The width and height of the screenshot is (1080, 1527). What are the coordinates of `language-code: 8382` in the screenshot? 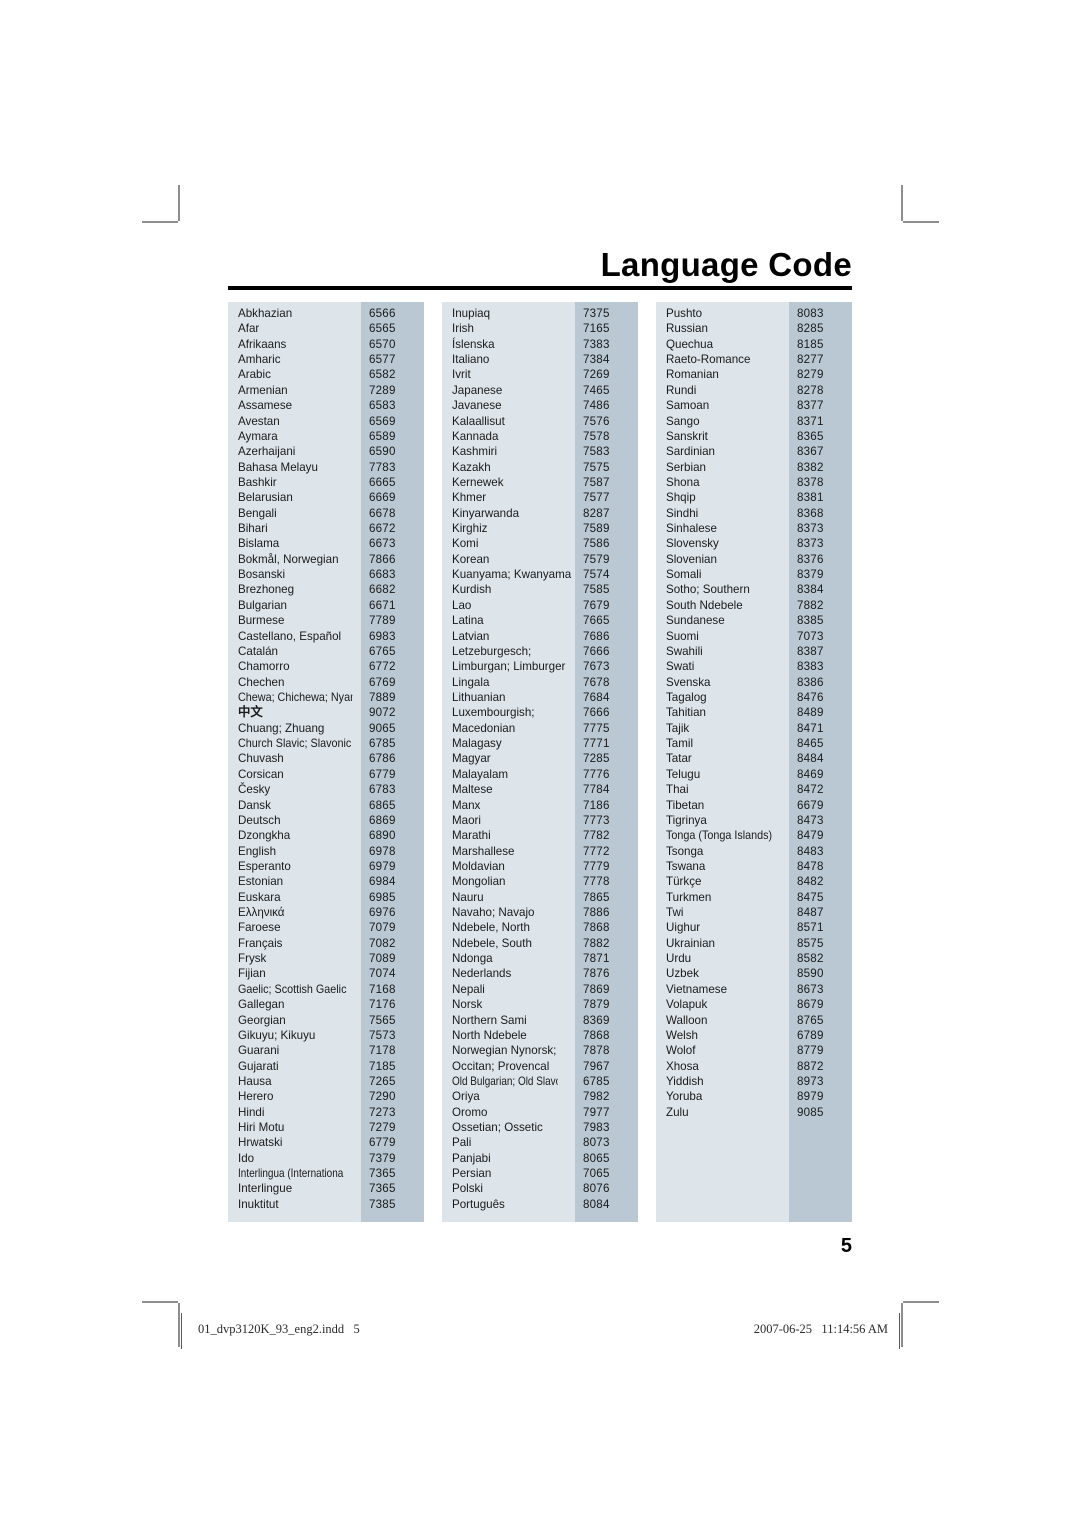 It's located at (810, 467).